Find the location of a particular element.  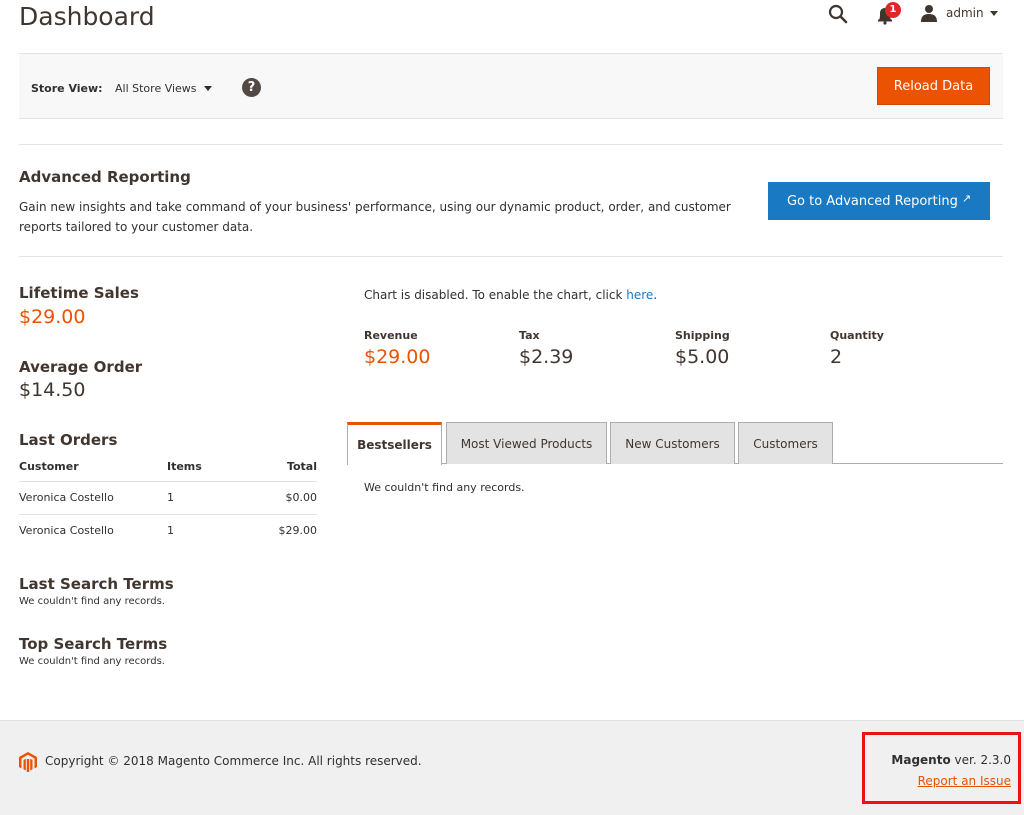

reload-data-button: Reload Data is located at coordinates (933, 86).